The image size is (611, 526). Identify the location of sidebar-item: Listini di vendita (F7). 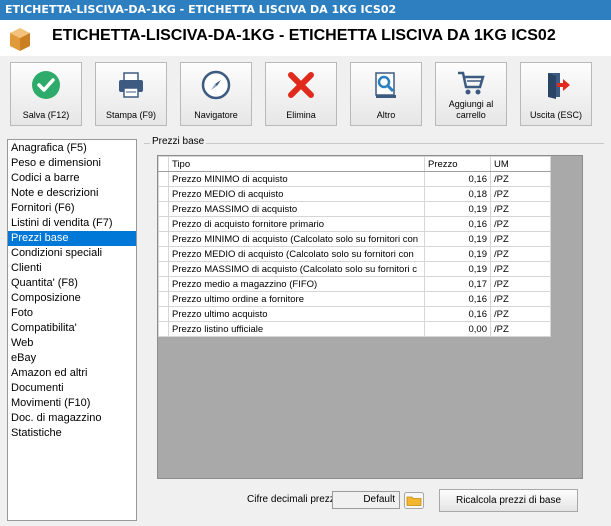
(72, 223).